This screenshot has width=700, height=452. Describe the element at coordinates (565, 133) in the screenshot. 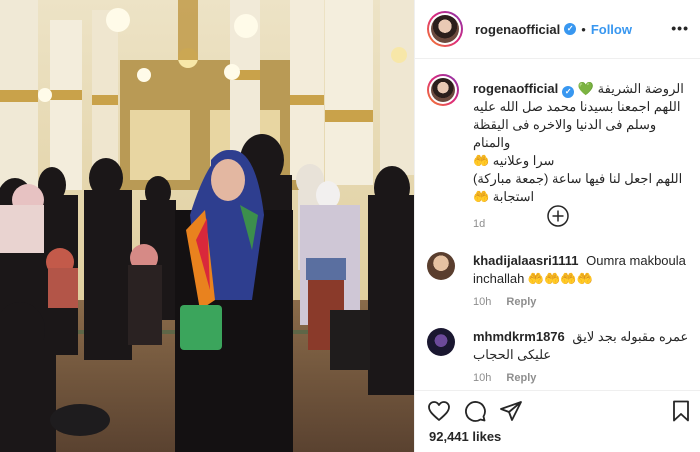

I see `caption-line-3: وسلم فى الدنيا والاخره فى اليقظة والمنام` at that location.